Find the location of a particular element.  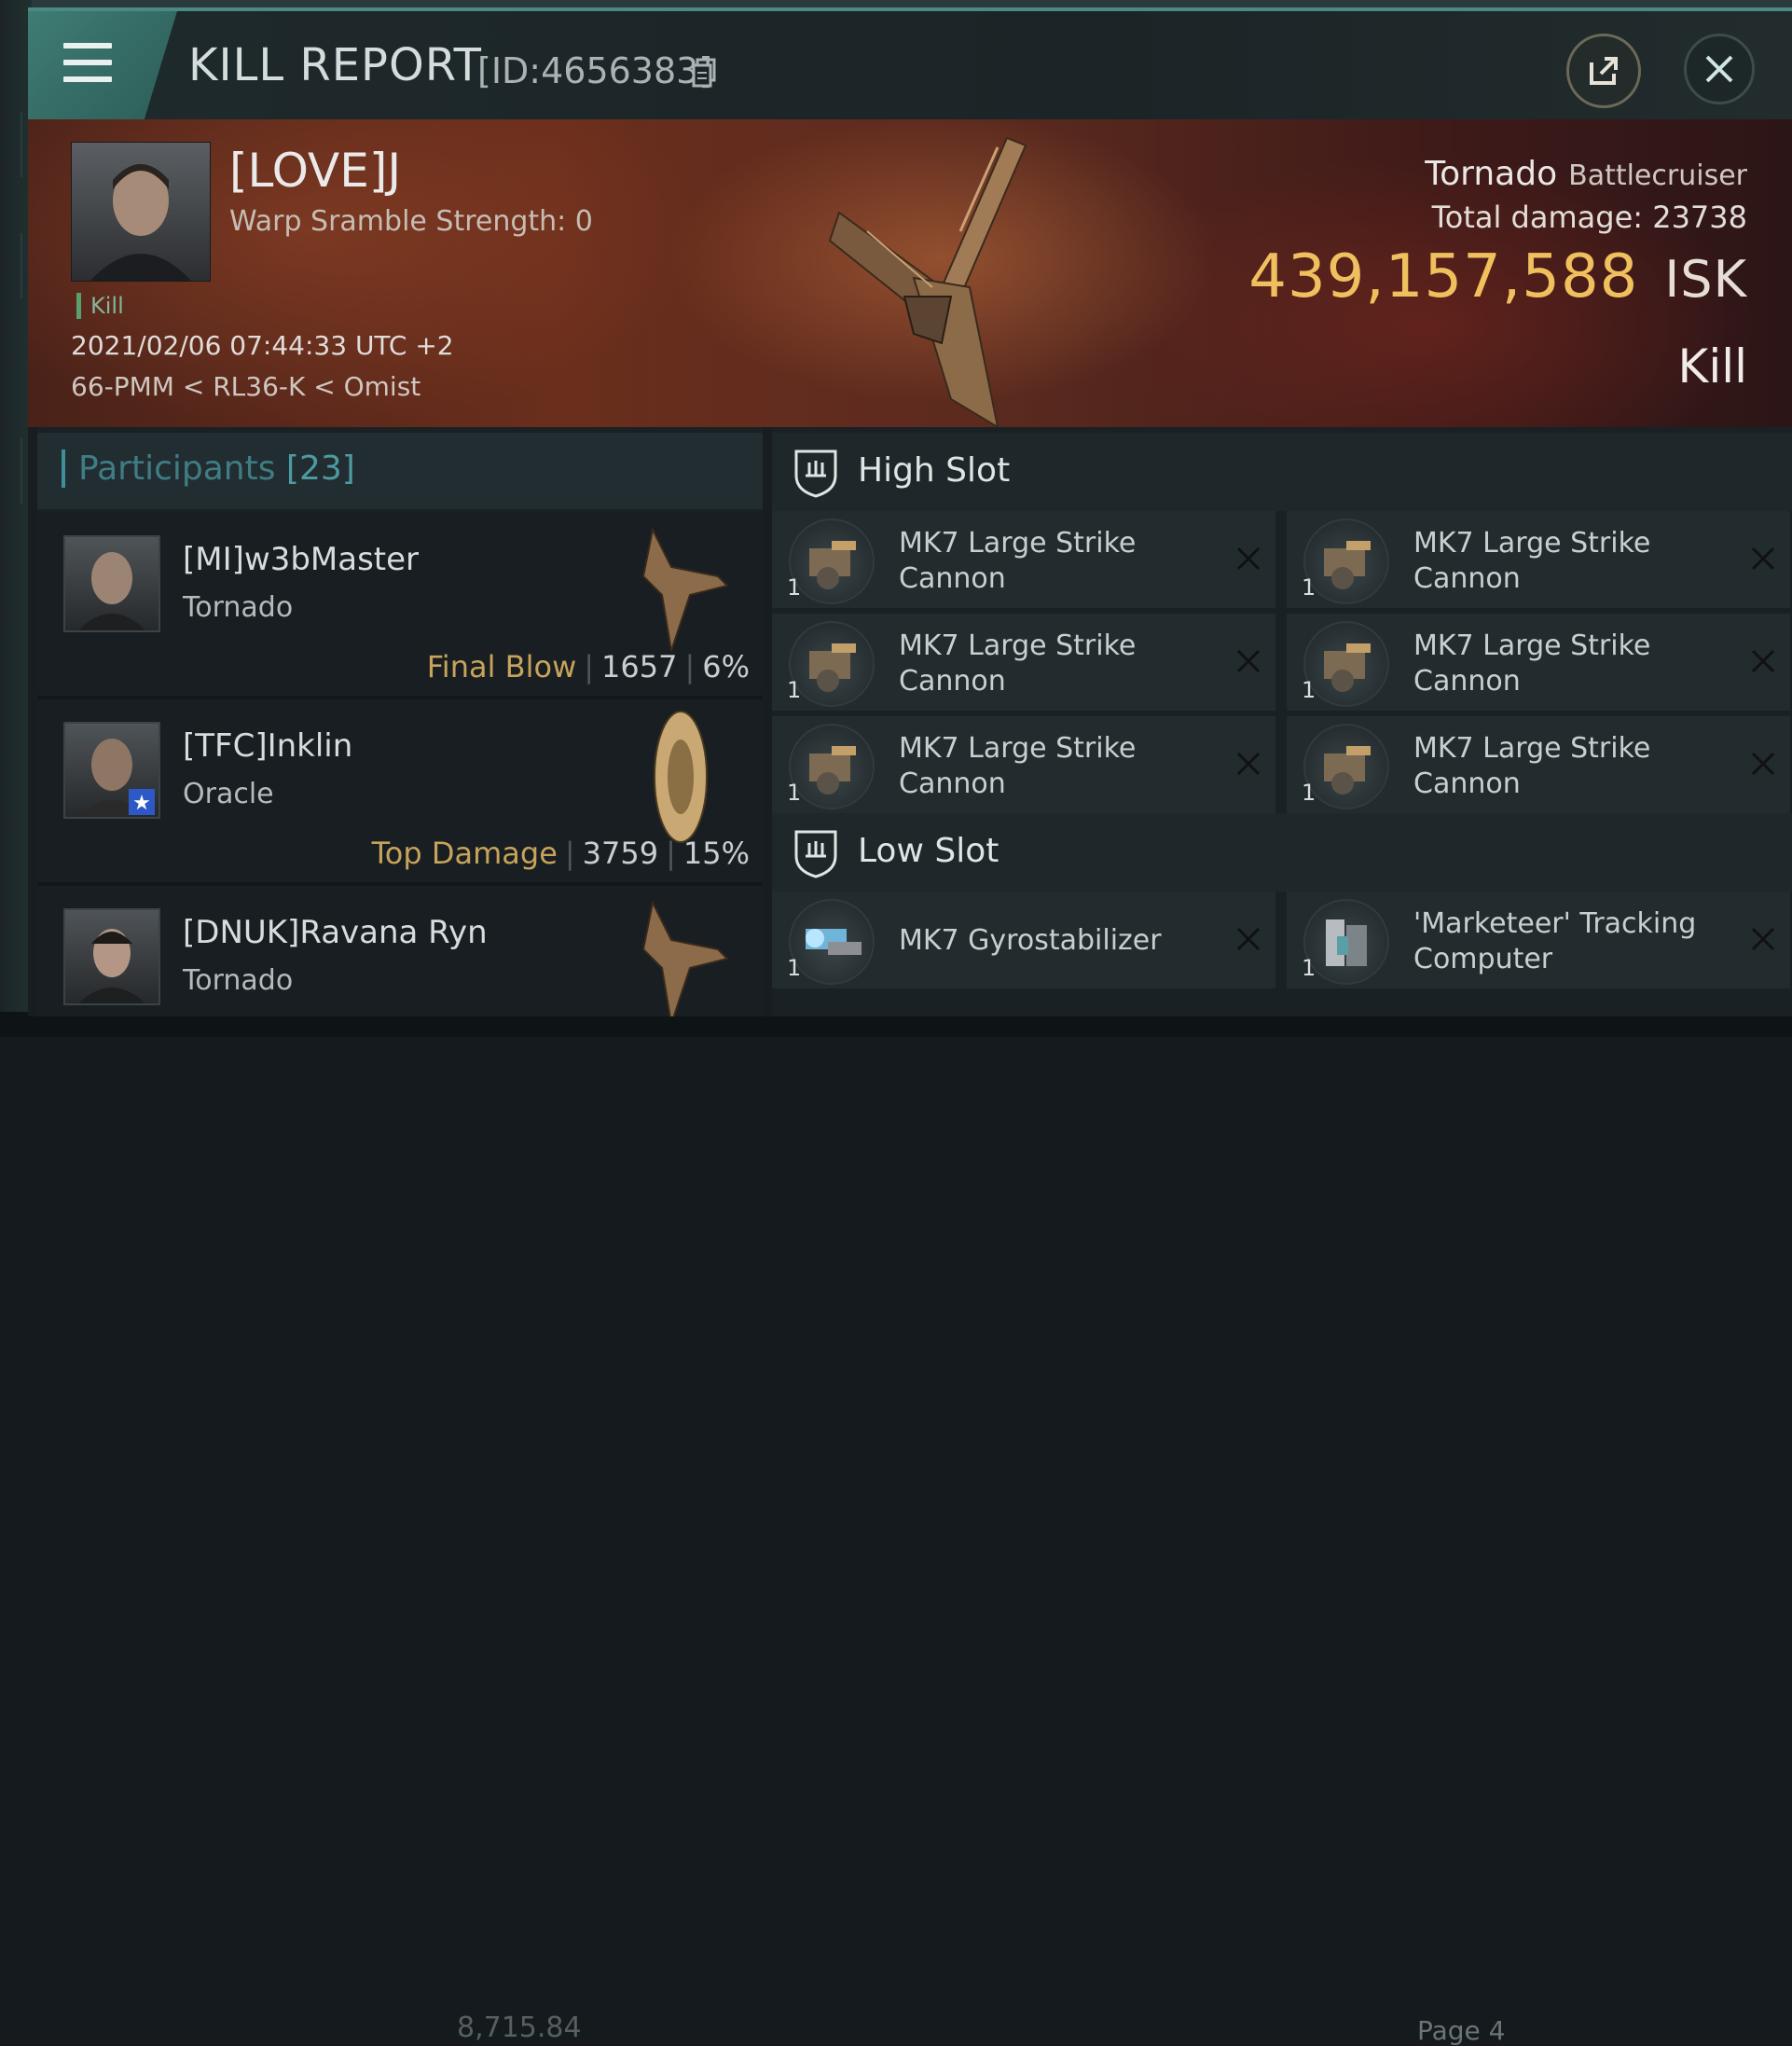

kill-datetime: 2021/02/06 07:44:33 UTC +2 is located at coordinates (262, 345).